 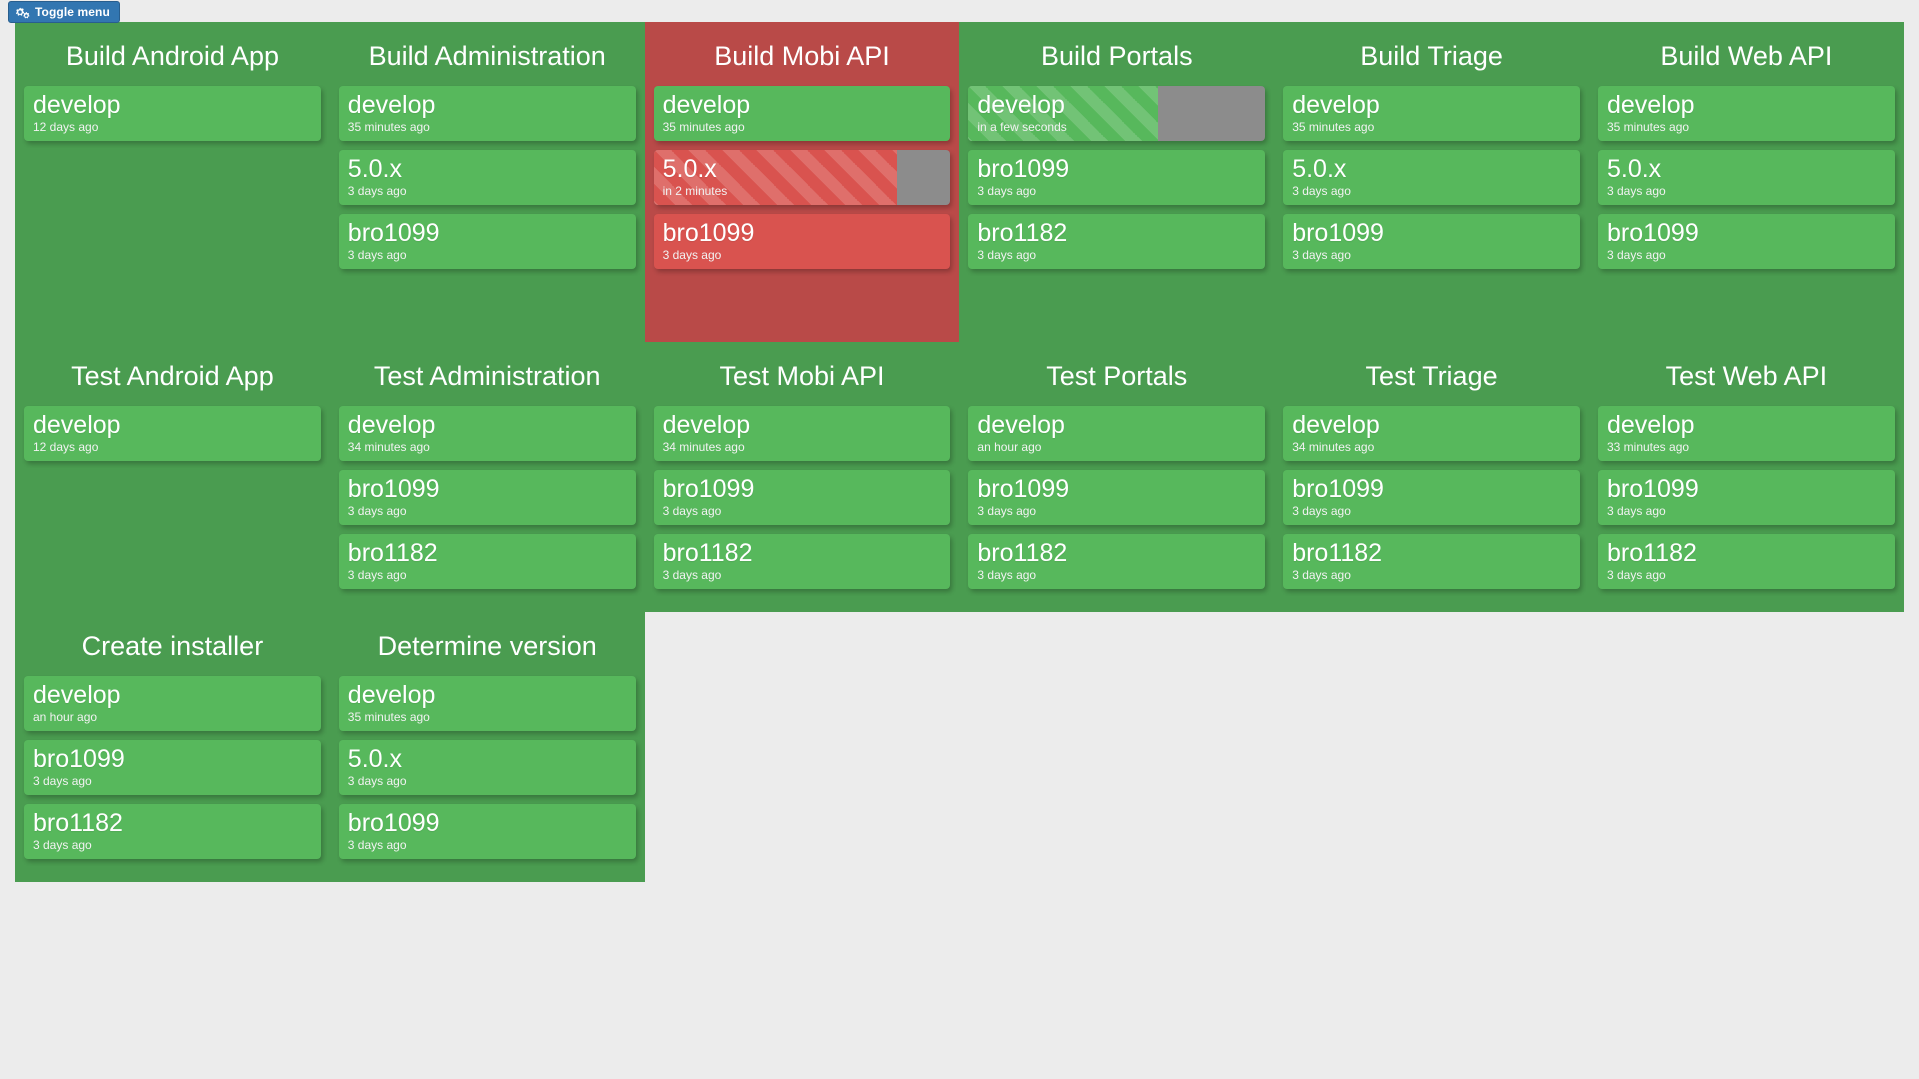 What do you see at coordinates (802, 177) in the screenshot?
I see `branch-build-card: 5.0.x in 2 minutes` at bounding box center [802, 177].